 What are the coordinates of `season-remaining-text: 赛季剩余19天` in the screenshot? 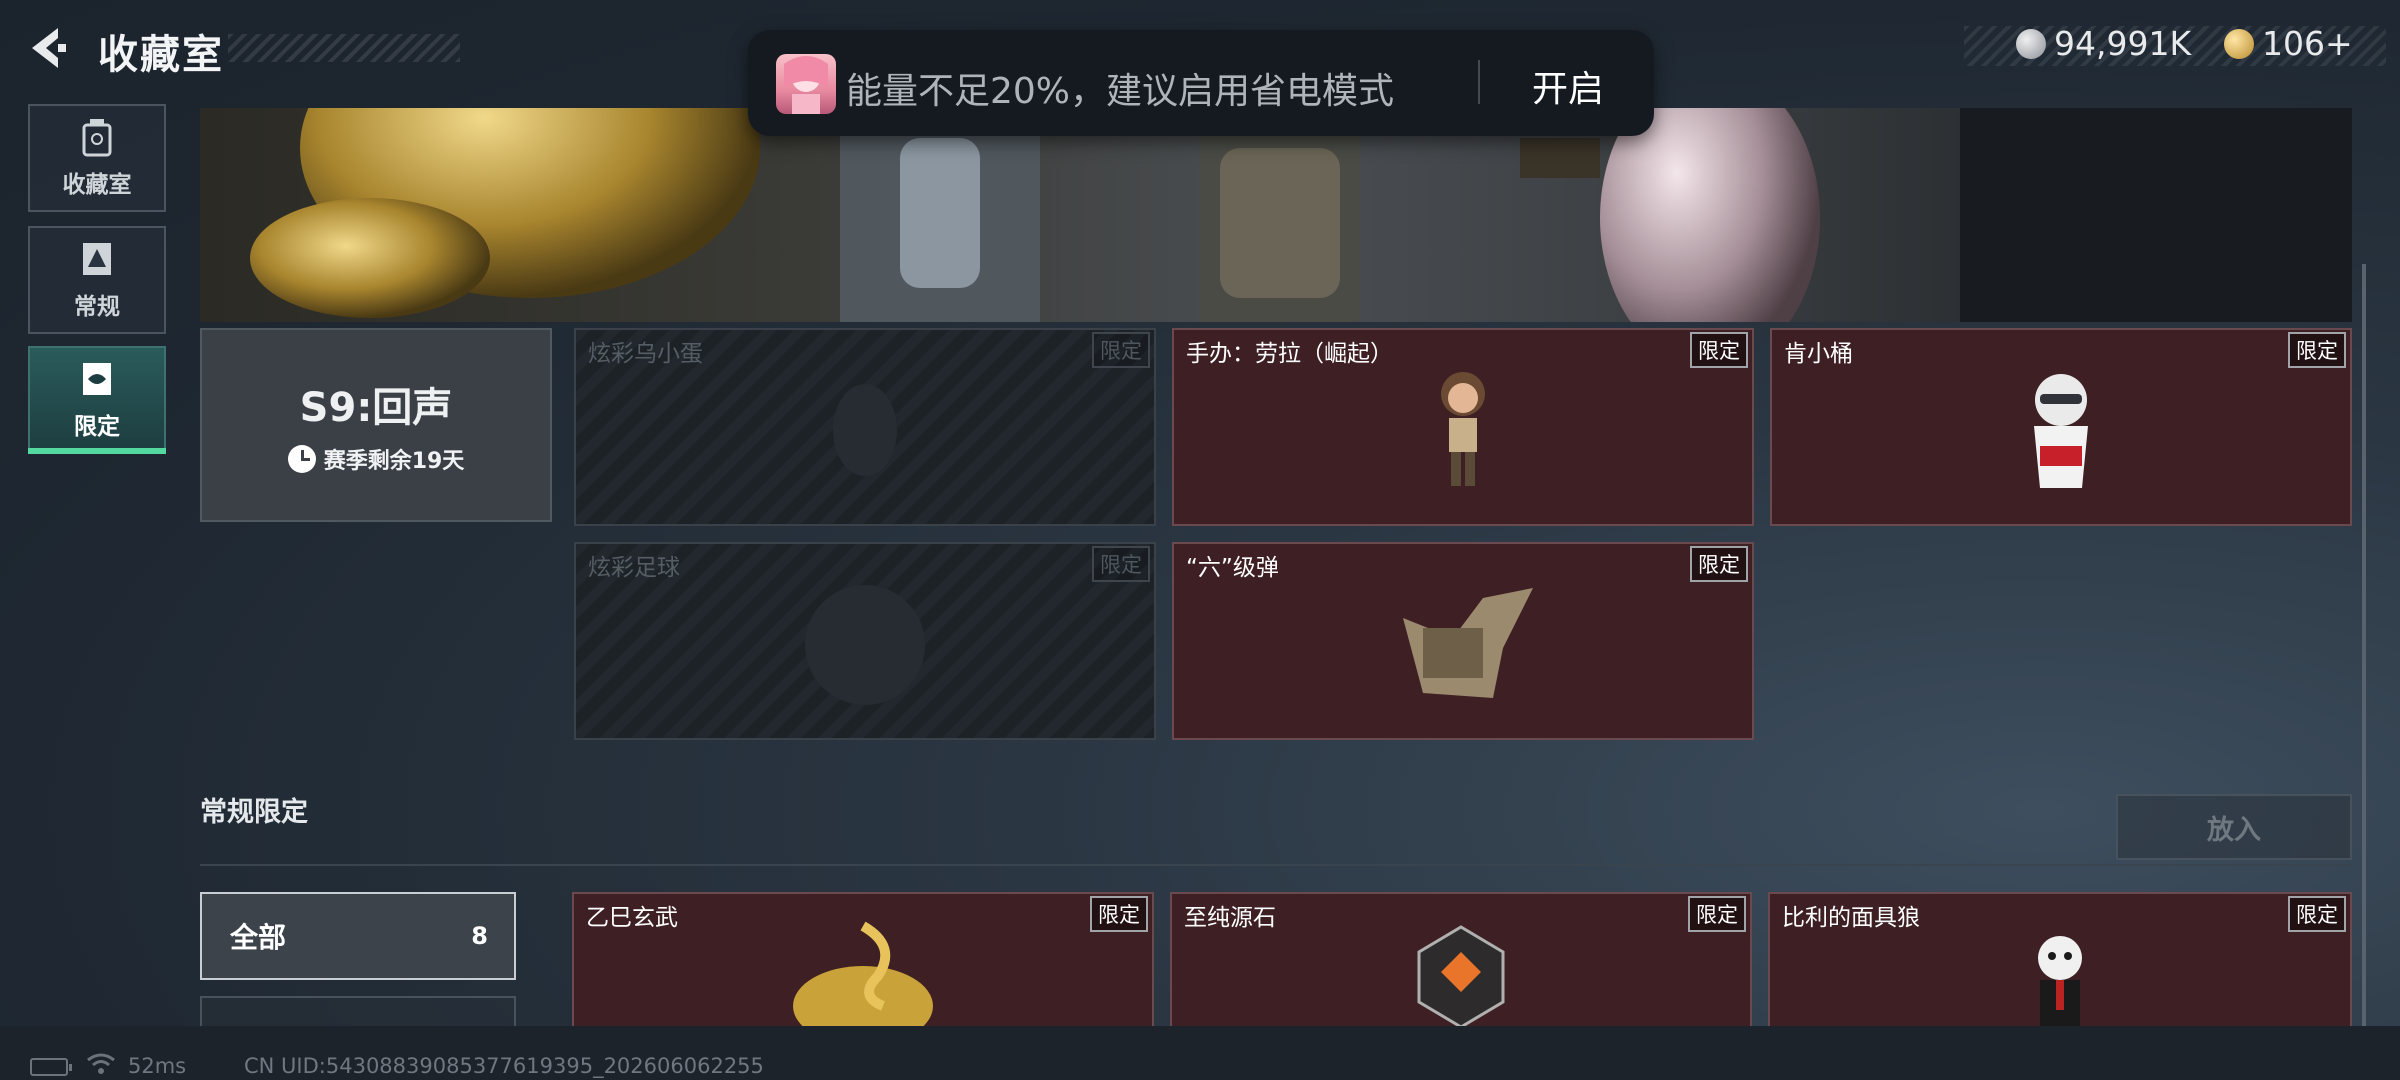 It's located at (394, 461).